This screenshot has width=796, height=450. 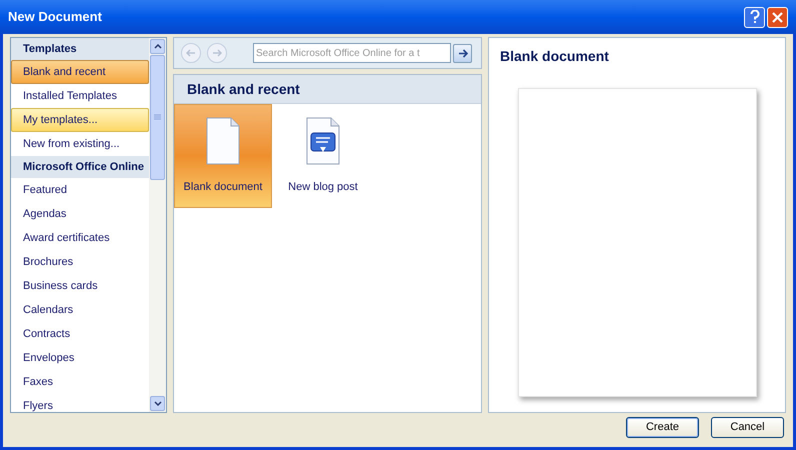 What do you see at coordinates (223, 141) in the screenshot?
I see `blank-page-icon` at bounding box center [223, 141].